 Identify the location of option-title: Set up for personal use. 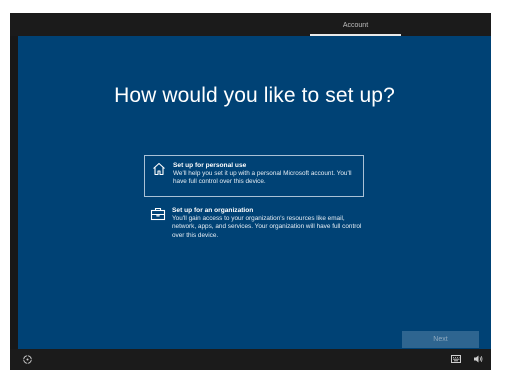
(210, 165).